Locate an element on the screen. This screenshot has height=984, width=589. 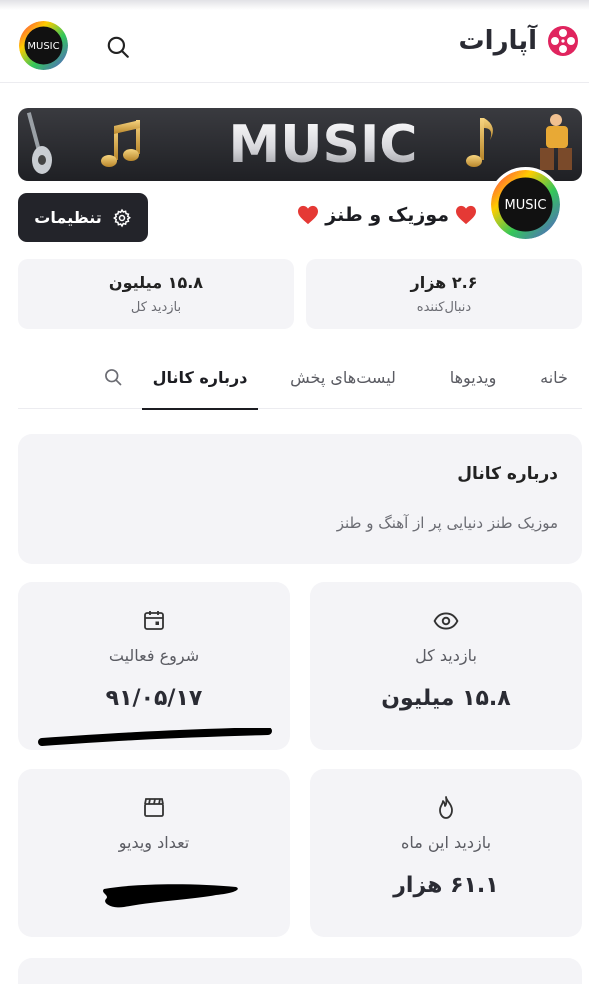
aparat-logo: آپارات is located at coordinates (520, 41).